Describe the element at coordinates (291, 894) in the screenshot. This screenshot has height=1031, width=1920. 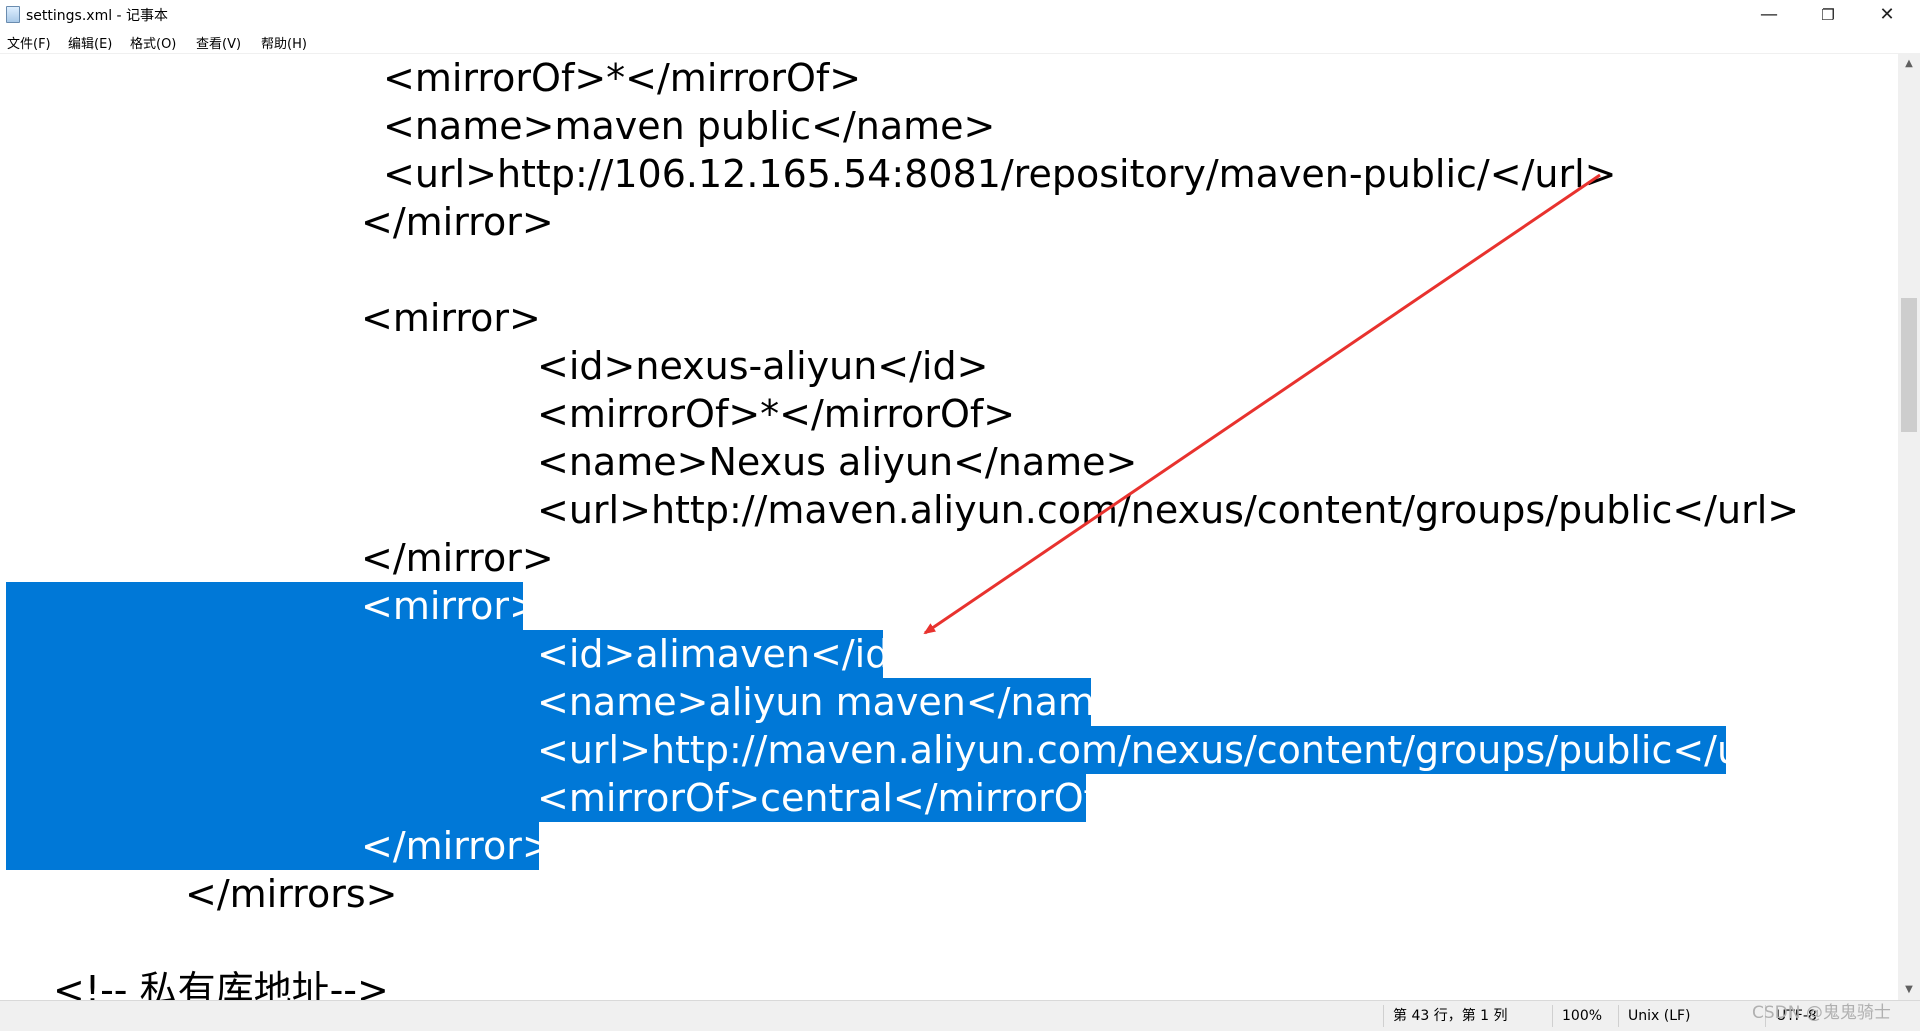
I see `code-line: </mirrors>` at that location.